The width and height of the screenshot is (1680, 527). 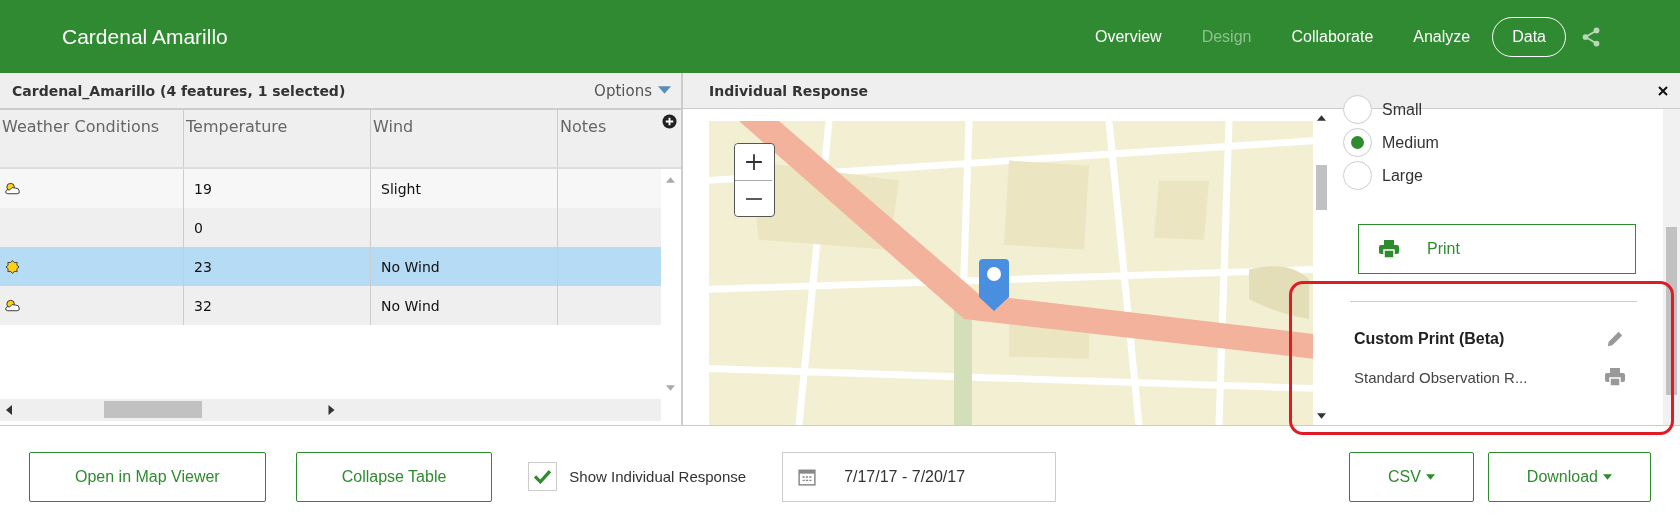 What do you see at coordinates (1569, 476) in the screenshot?
I see `export-dropdown: Download` at bounding box center [1569, 476].